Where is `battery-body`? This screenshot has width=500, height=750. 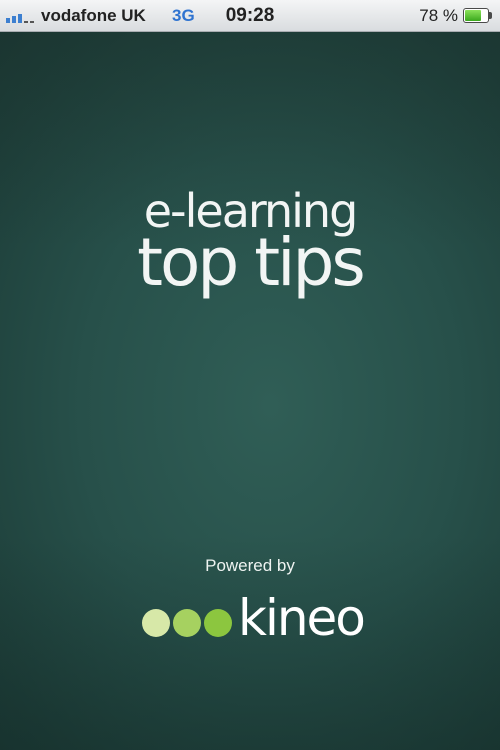 battery-body is located at coordinates (476, 15).